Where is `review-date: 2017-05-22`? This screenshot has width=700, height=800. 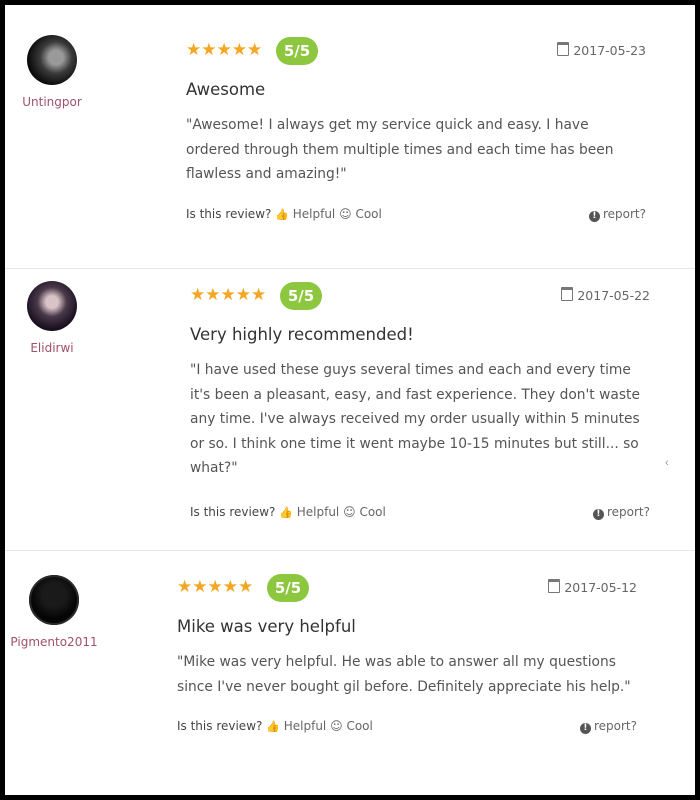
review-date: 2017-05-22 is located at coordinates (605, 295).